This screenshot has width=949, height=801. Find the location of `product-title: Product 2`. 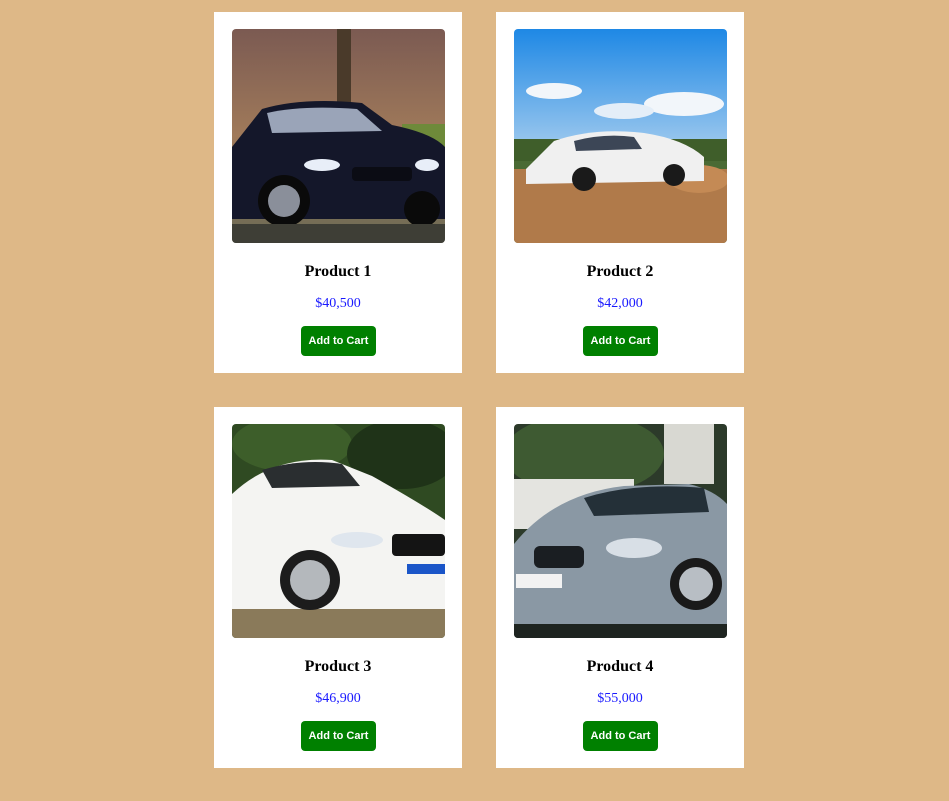

product-title: Product 2 is located at coordinates (620, 271).